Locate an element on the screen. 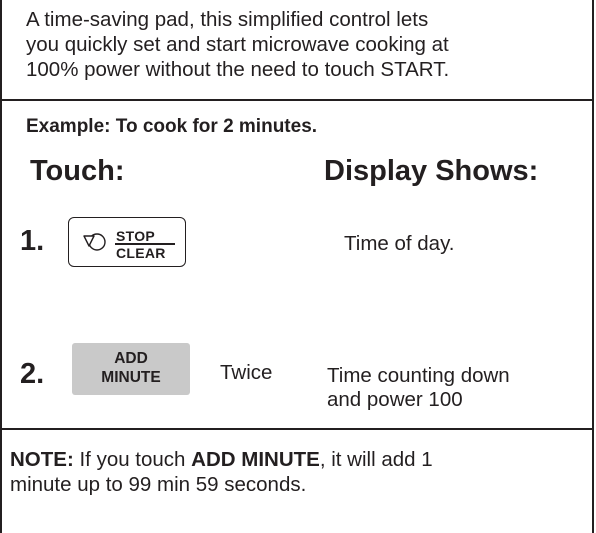 The height and width of the screenshot is (533, 596). touch-column-header: Touch: is located at coordinates (77, 171).